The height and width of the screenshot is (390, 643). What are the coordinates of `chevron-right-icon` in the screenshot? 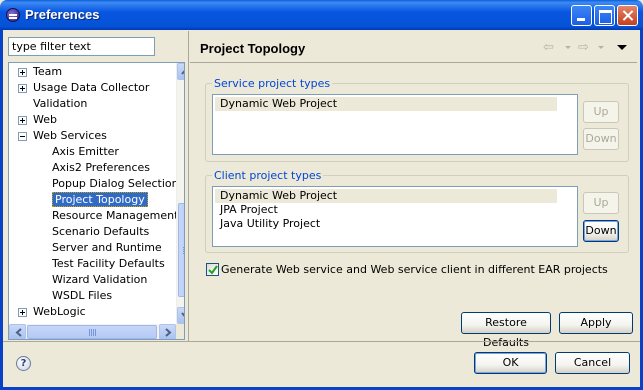 It's located at (168, 332).